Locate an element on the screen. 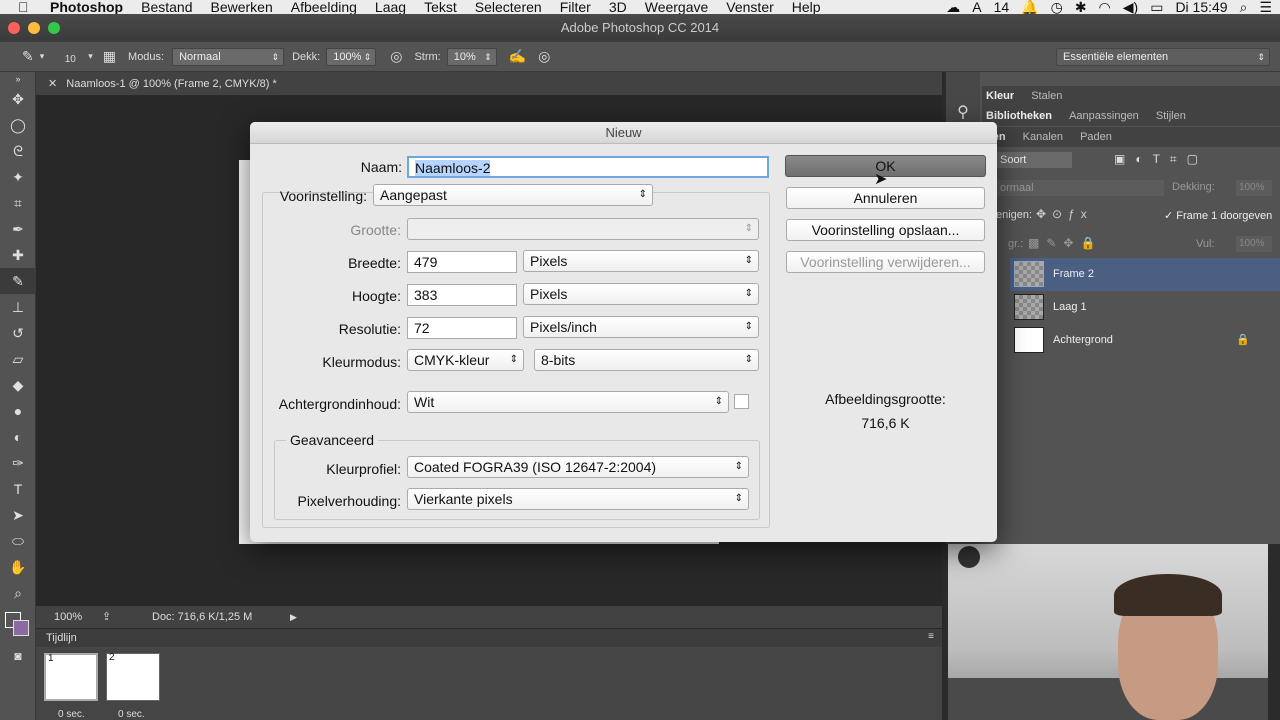  pen-tool-icon: ✑ is located at coordinates (18, 463).